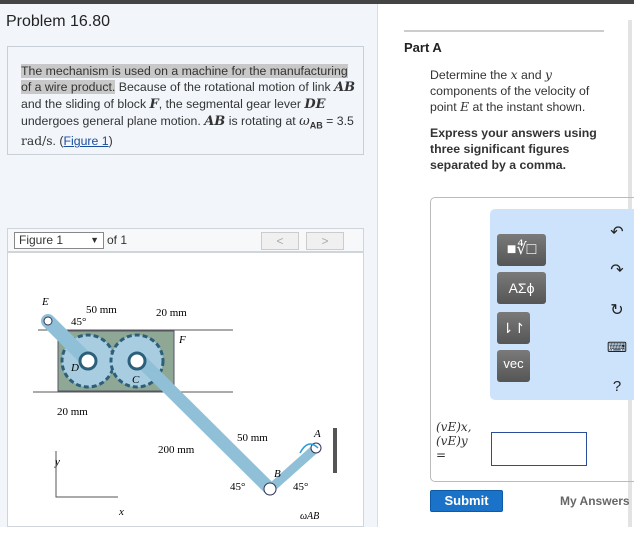 This screenshot has height=533, width=634. Describe the element at coordinates (325, 241) in the screenshot. I see `next-figure-button: >` at that location.